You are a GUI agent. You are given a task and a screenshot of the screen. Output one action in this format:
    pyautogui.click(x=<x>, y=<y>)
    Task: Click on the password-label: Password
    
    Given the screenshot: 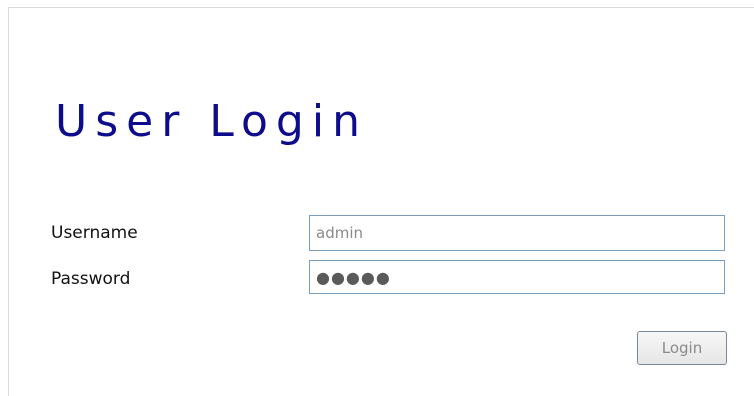 What is the action you would take?
    pyautogui.click(x=91, y=279)
    